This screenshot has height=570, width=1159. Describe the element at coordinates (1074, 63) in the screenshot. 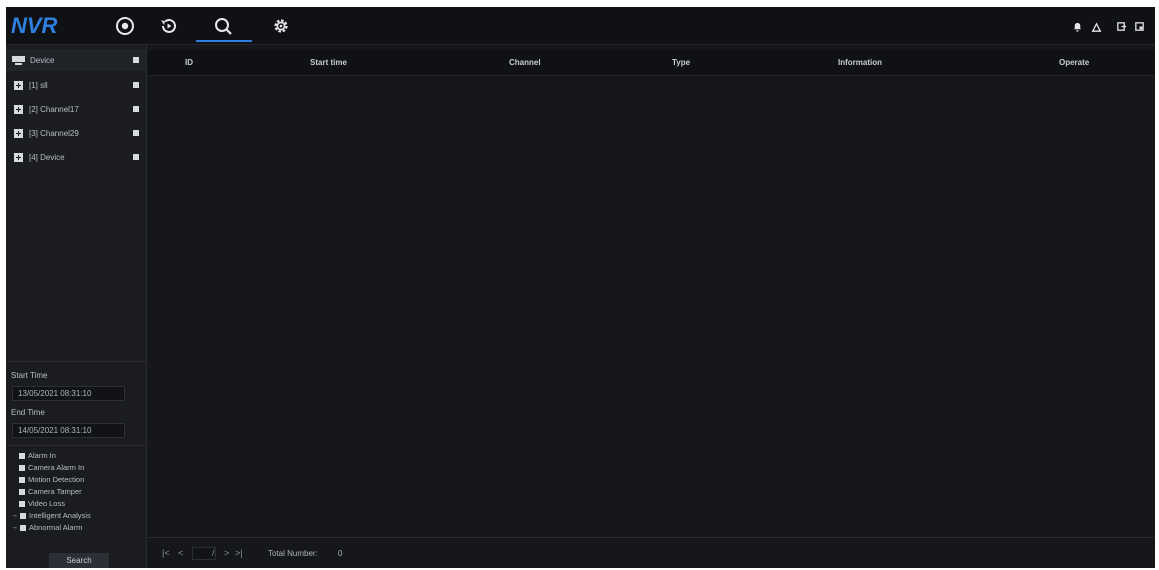

I see `column-header-operate: Operate` at that location.